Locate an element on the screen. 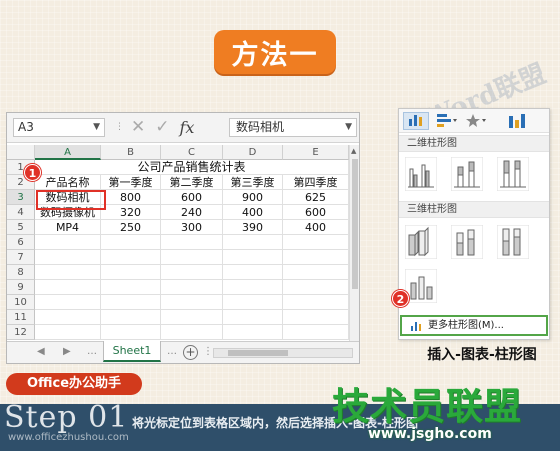  header-cell: 第三季度 is located at coordinates (253, 182).